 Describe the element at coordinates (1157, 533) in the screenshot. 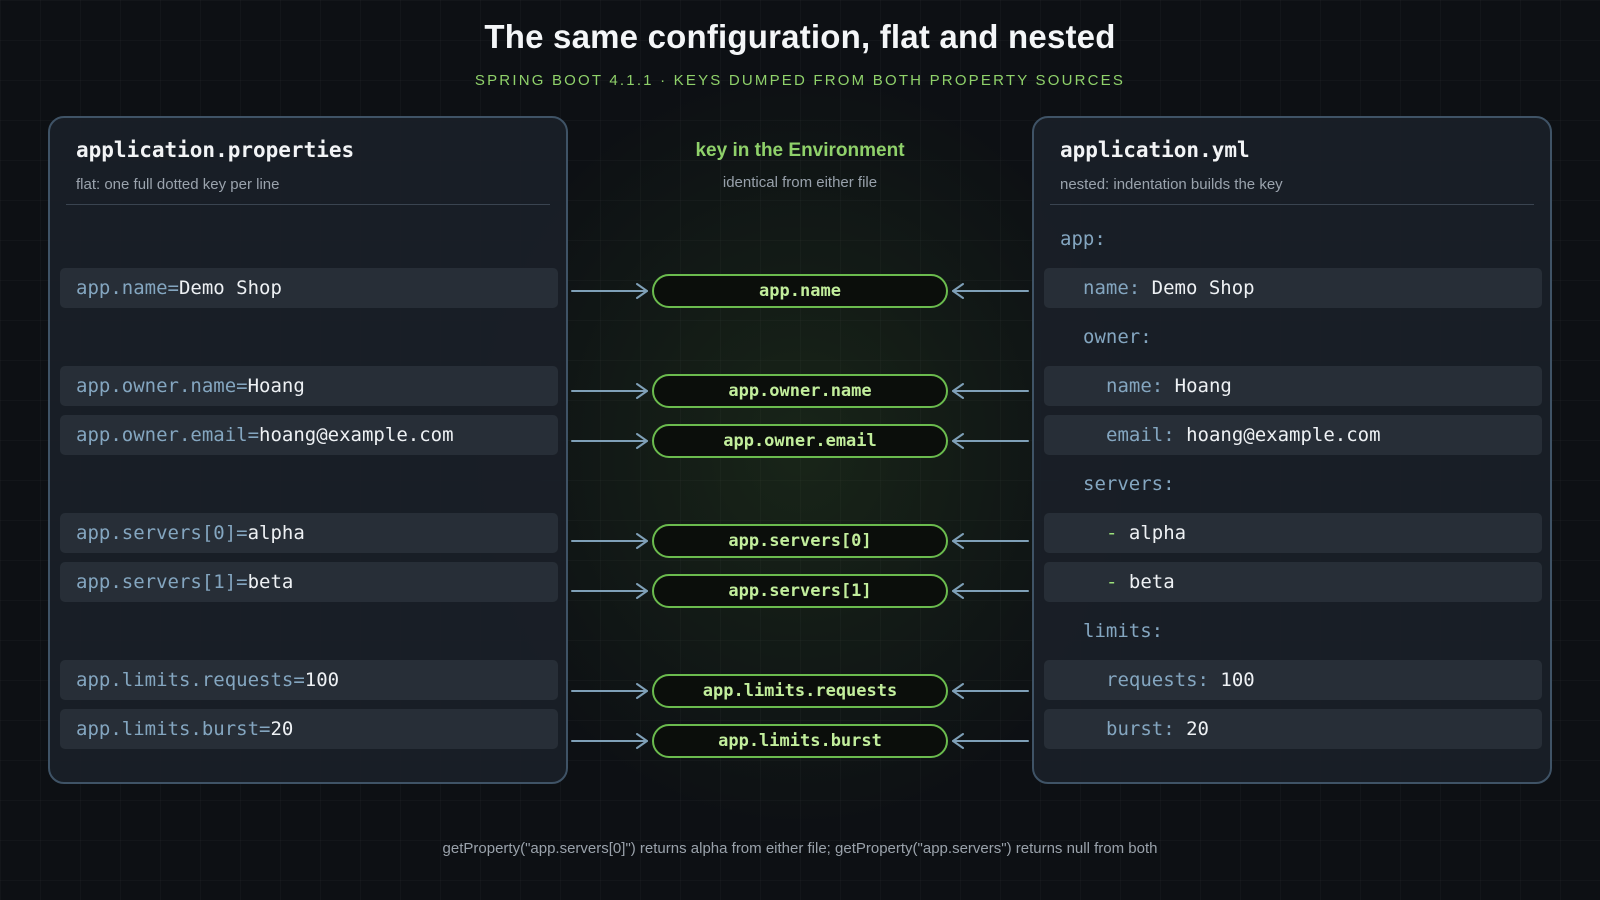

I see `yaml-value: alpha` at that location.